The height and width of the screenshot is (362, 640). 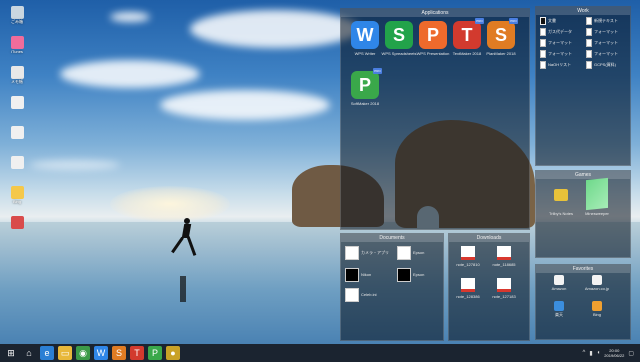 I want to click on game-icon, so click(x=561, y=195).